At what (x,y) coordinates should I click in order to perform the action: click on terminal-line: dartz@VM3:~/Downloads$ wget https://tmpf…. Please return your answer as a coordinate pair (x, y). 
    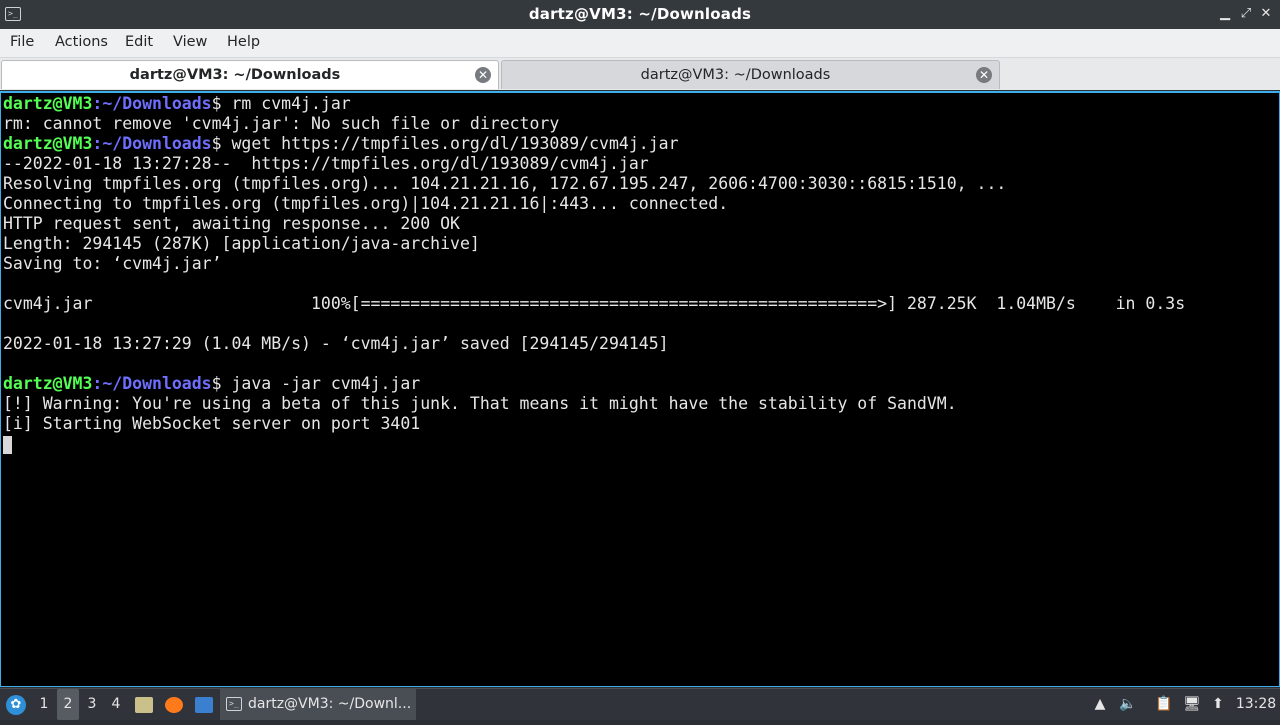
    Looking at the image, I should click on (594, 144).